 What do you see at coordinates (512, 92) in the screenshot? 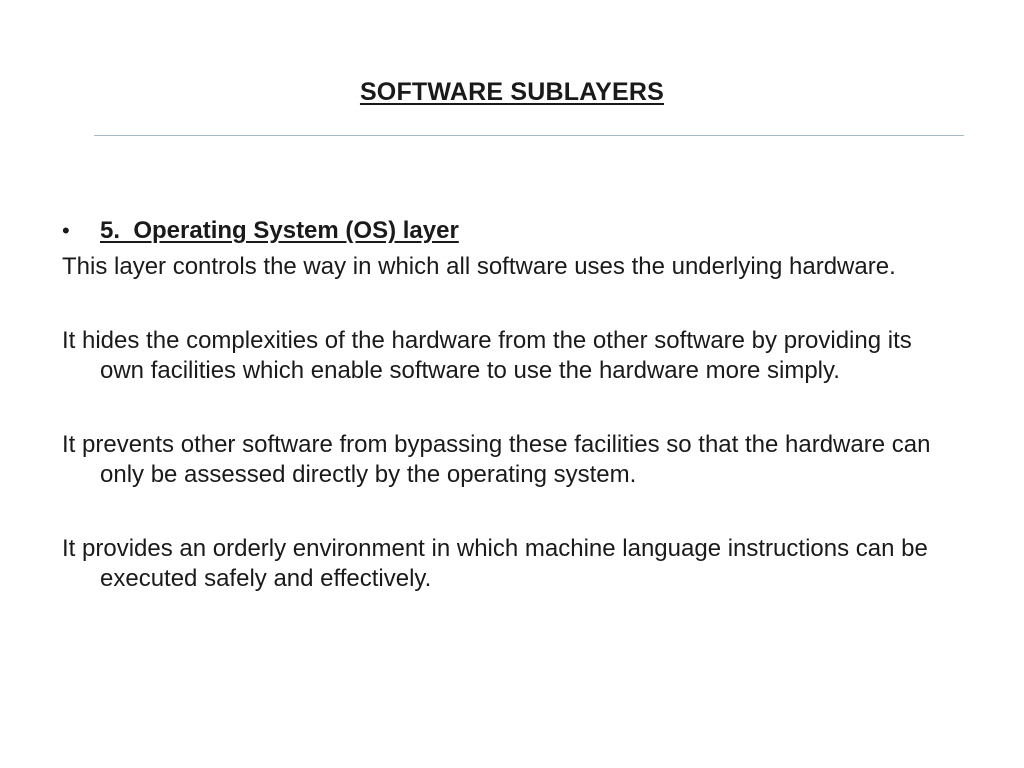
I see `slide-title: SOFTWARE SUBLAYERS` at bounding box center [512, 92].